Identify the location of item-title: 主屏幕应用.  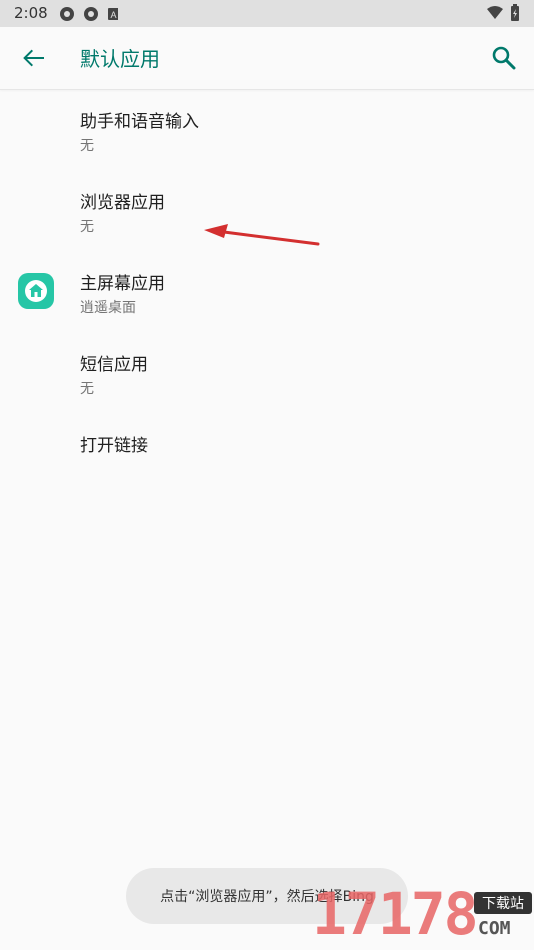
(122, 284).